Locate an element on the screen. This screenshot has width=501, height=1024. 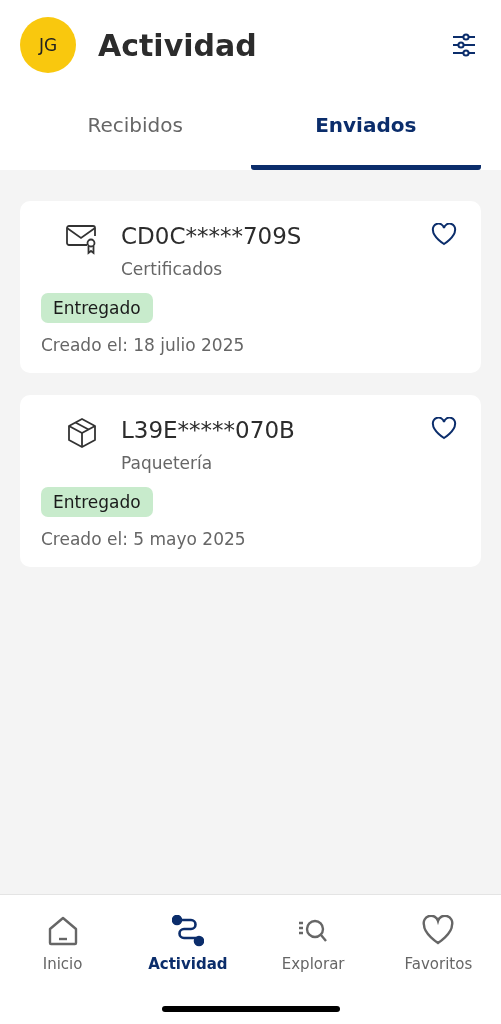
tracking-code: CD0C*****709S is located at coordinates (212, 236).